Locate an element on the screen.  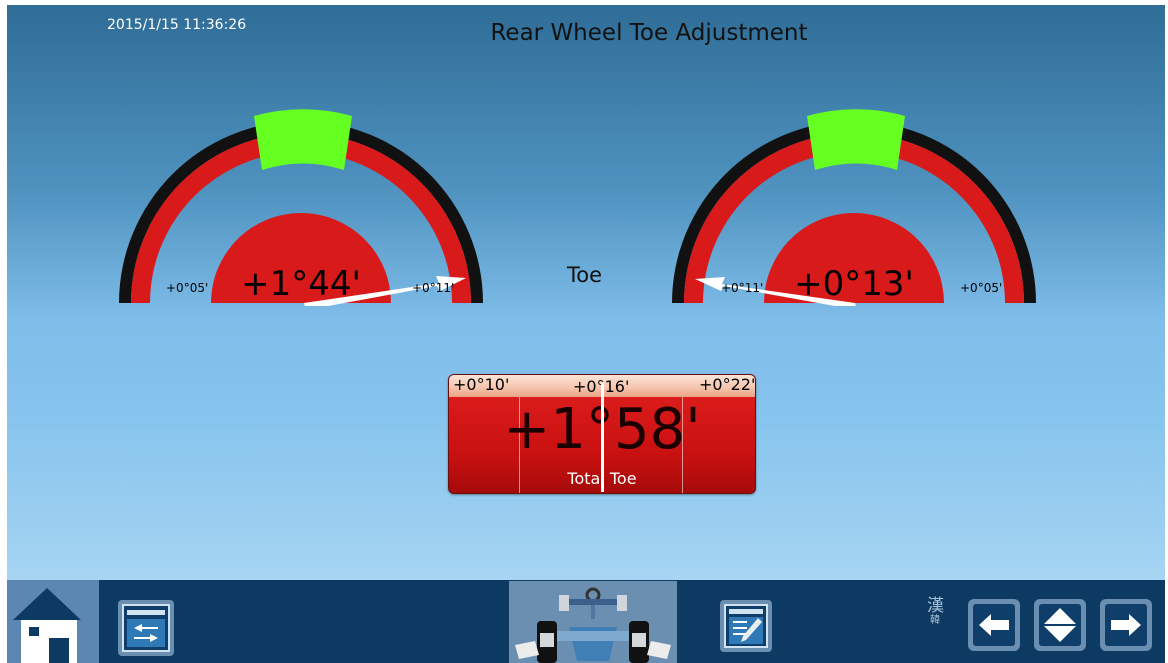
bottom-toolbar: 漢 韓 is located at coordinates (586, 621).